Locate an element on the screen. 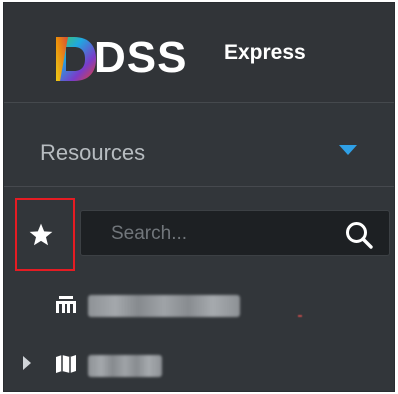 The width and height of the screenshot is (398, 394). search-box is located at coordinates (235, 233).